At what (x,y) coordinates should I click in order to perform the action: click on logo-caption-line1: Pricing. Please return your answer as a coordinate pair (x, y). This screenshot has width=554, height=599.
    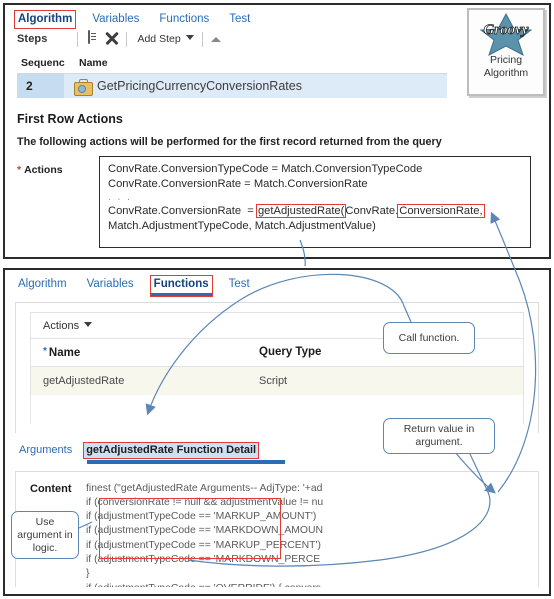
    Looking at the image, I should click on (506, 60).